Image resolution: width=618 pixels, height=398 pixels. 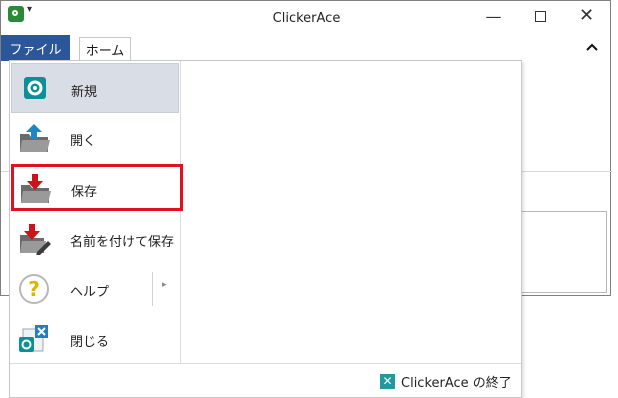 What do you see at coordinates (152, 289) in the screenshot?
I see `submenu-separator` at bounding box center [152, 289].